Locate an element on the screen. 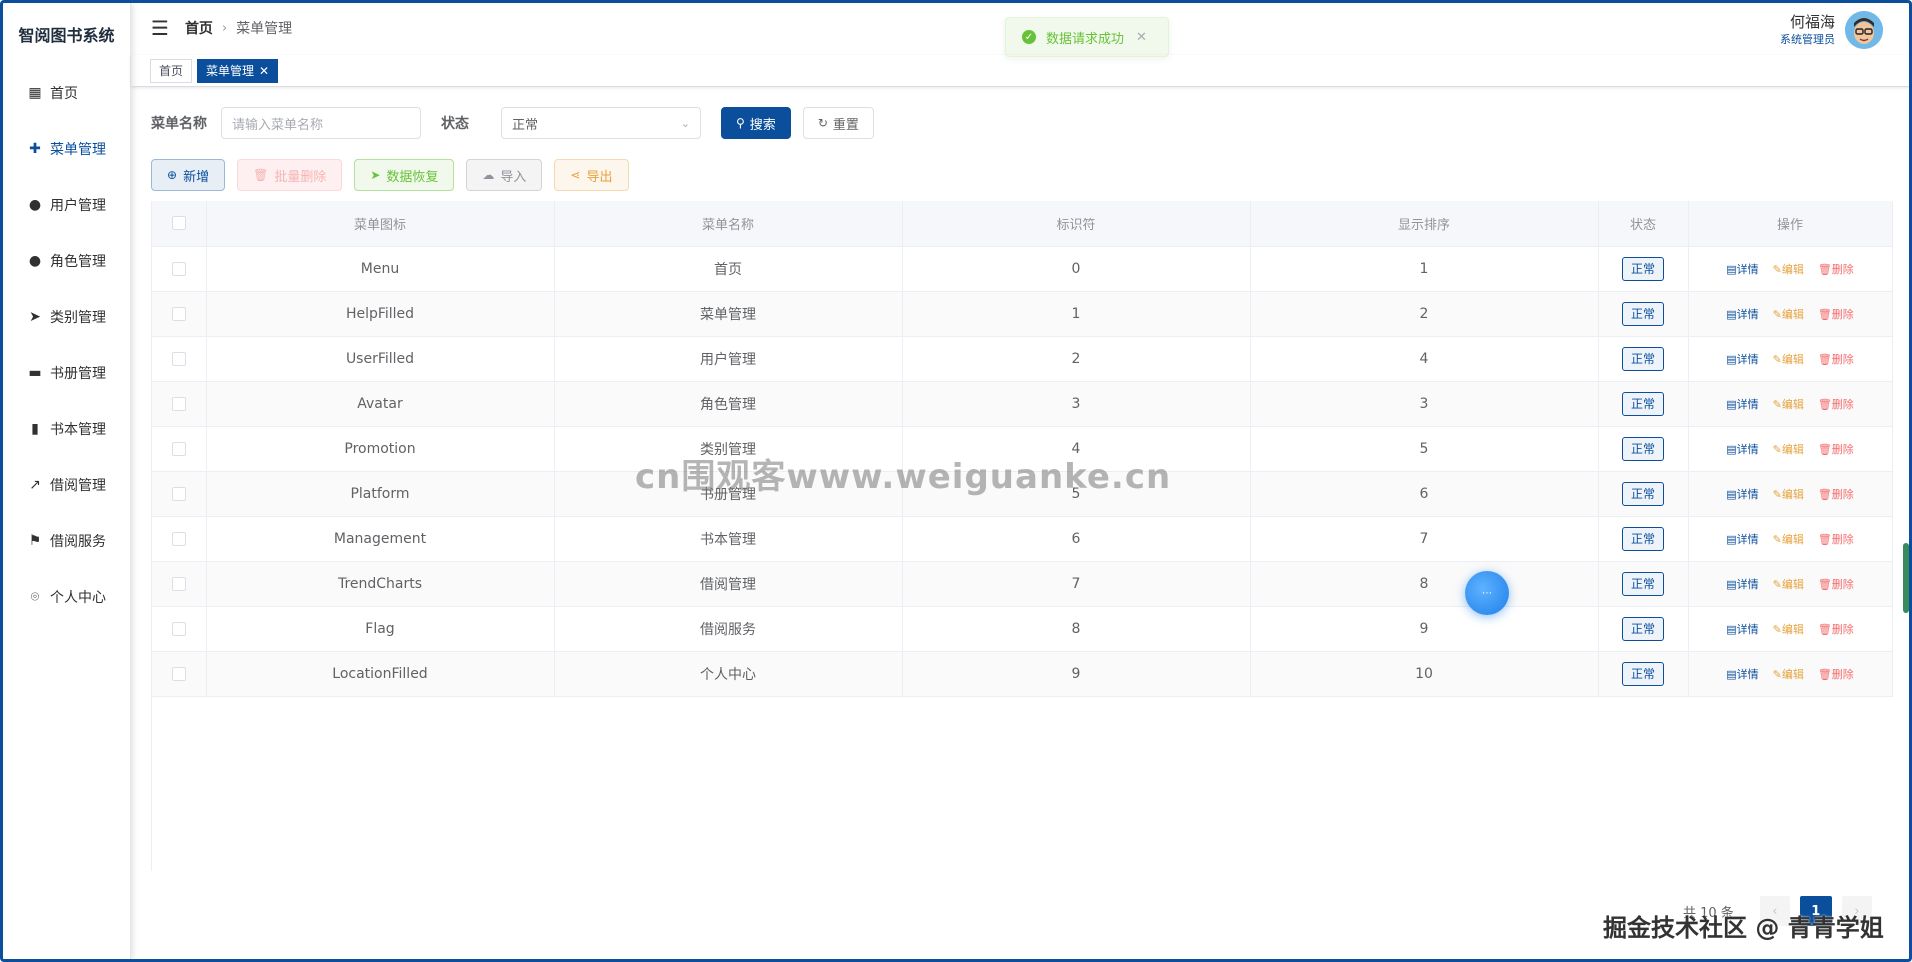 The width and height of the screenshot is (1912, 962). sidebar-item-6: ▮ 书本管理 is located at coordinates (66, 429).